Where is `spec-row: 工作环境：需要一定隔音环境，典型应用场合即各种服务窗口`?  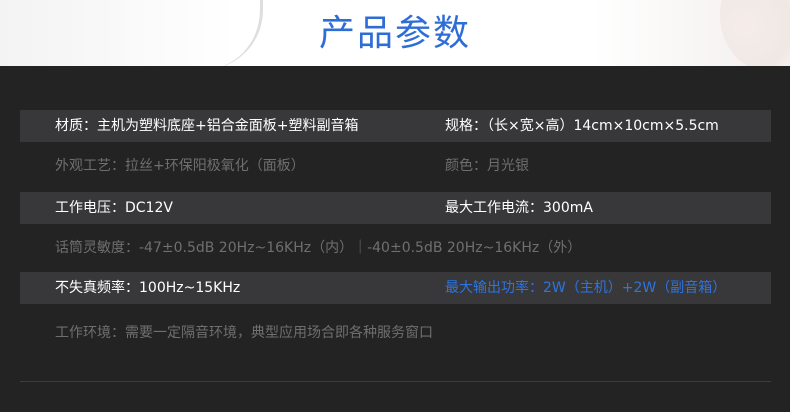 spec-row: 工作环境：需要一定隔音环境，典型应用场合即各种服务窗口 is located at coordinates (395, 333).